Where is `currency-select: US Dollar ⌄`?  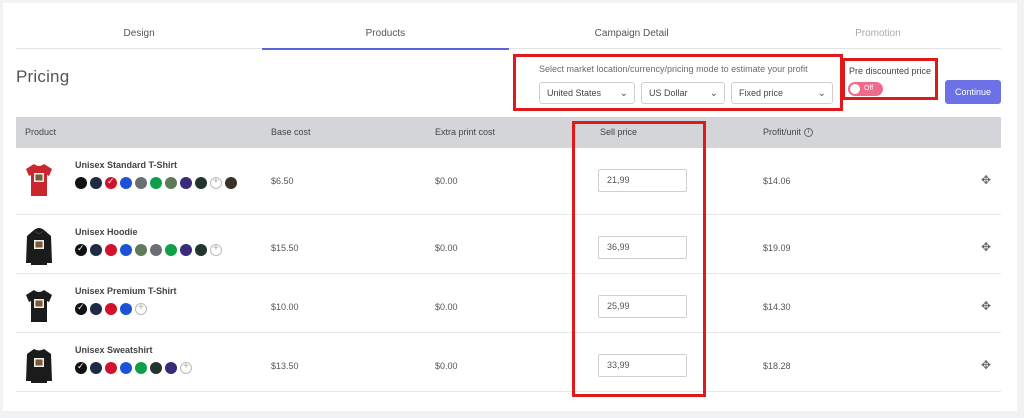 currency-select: US Dollar ⌄ is located at coordinates (683, 93).